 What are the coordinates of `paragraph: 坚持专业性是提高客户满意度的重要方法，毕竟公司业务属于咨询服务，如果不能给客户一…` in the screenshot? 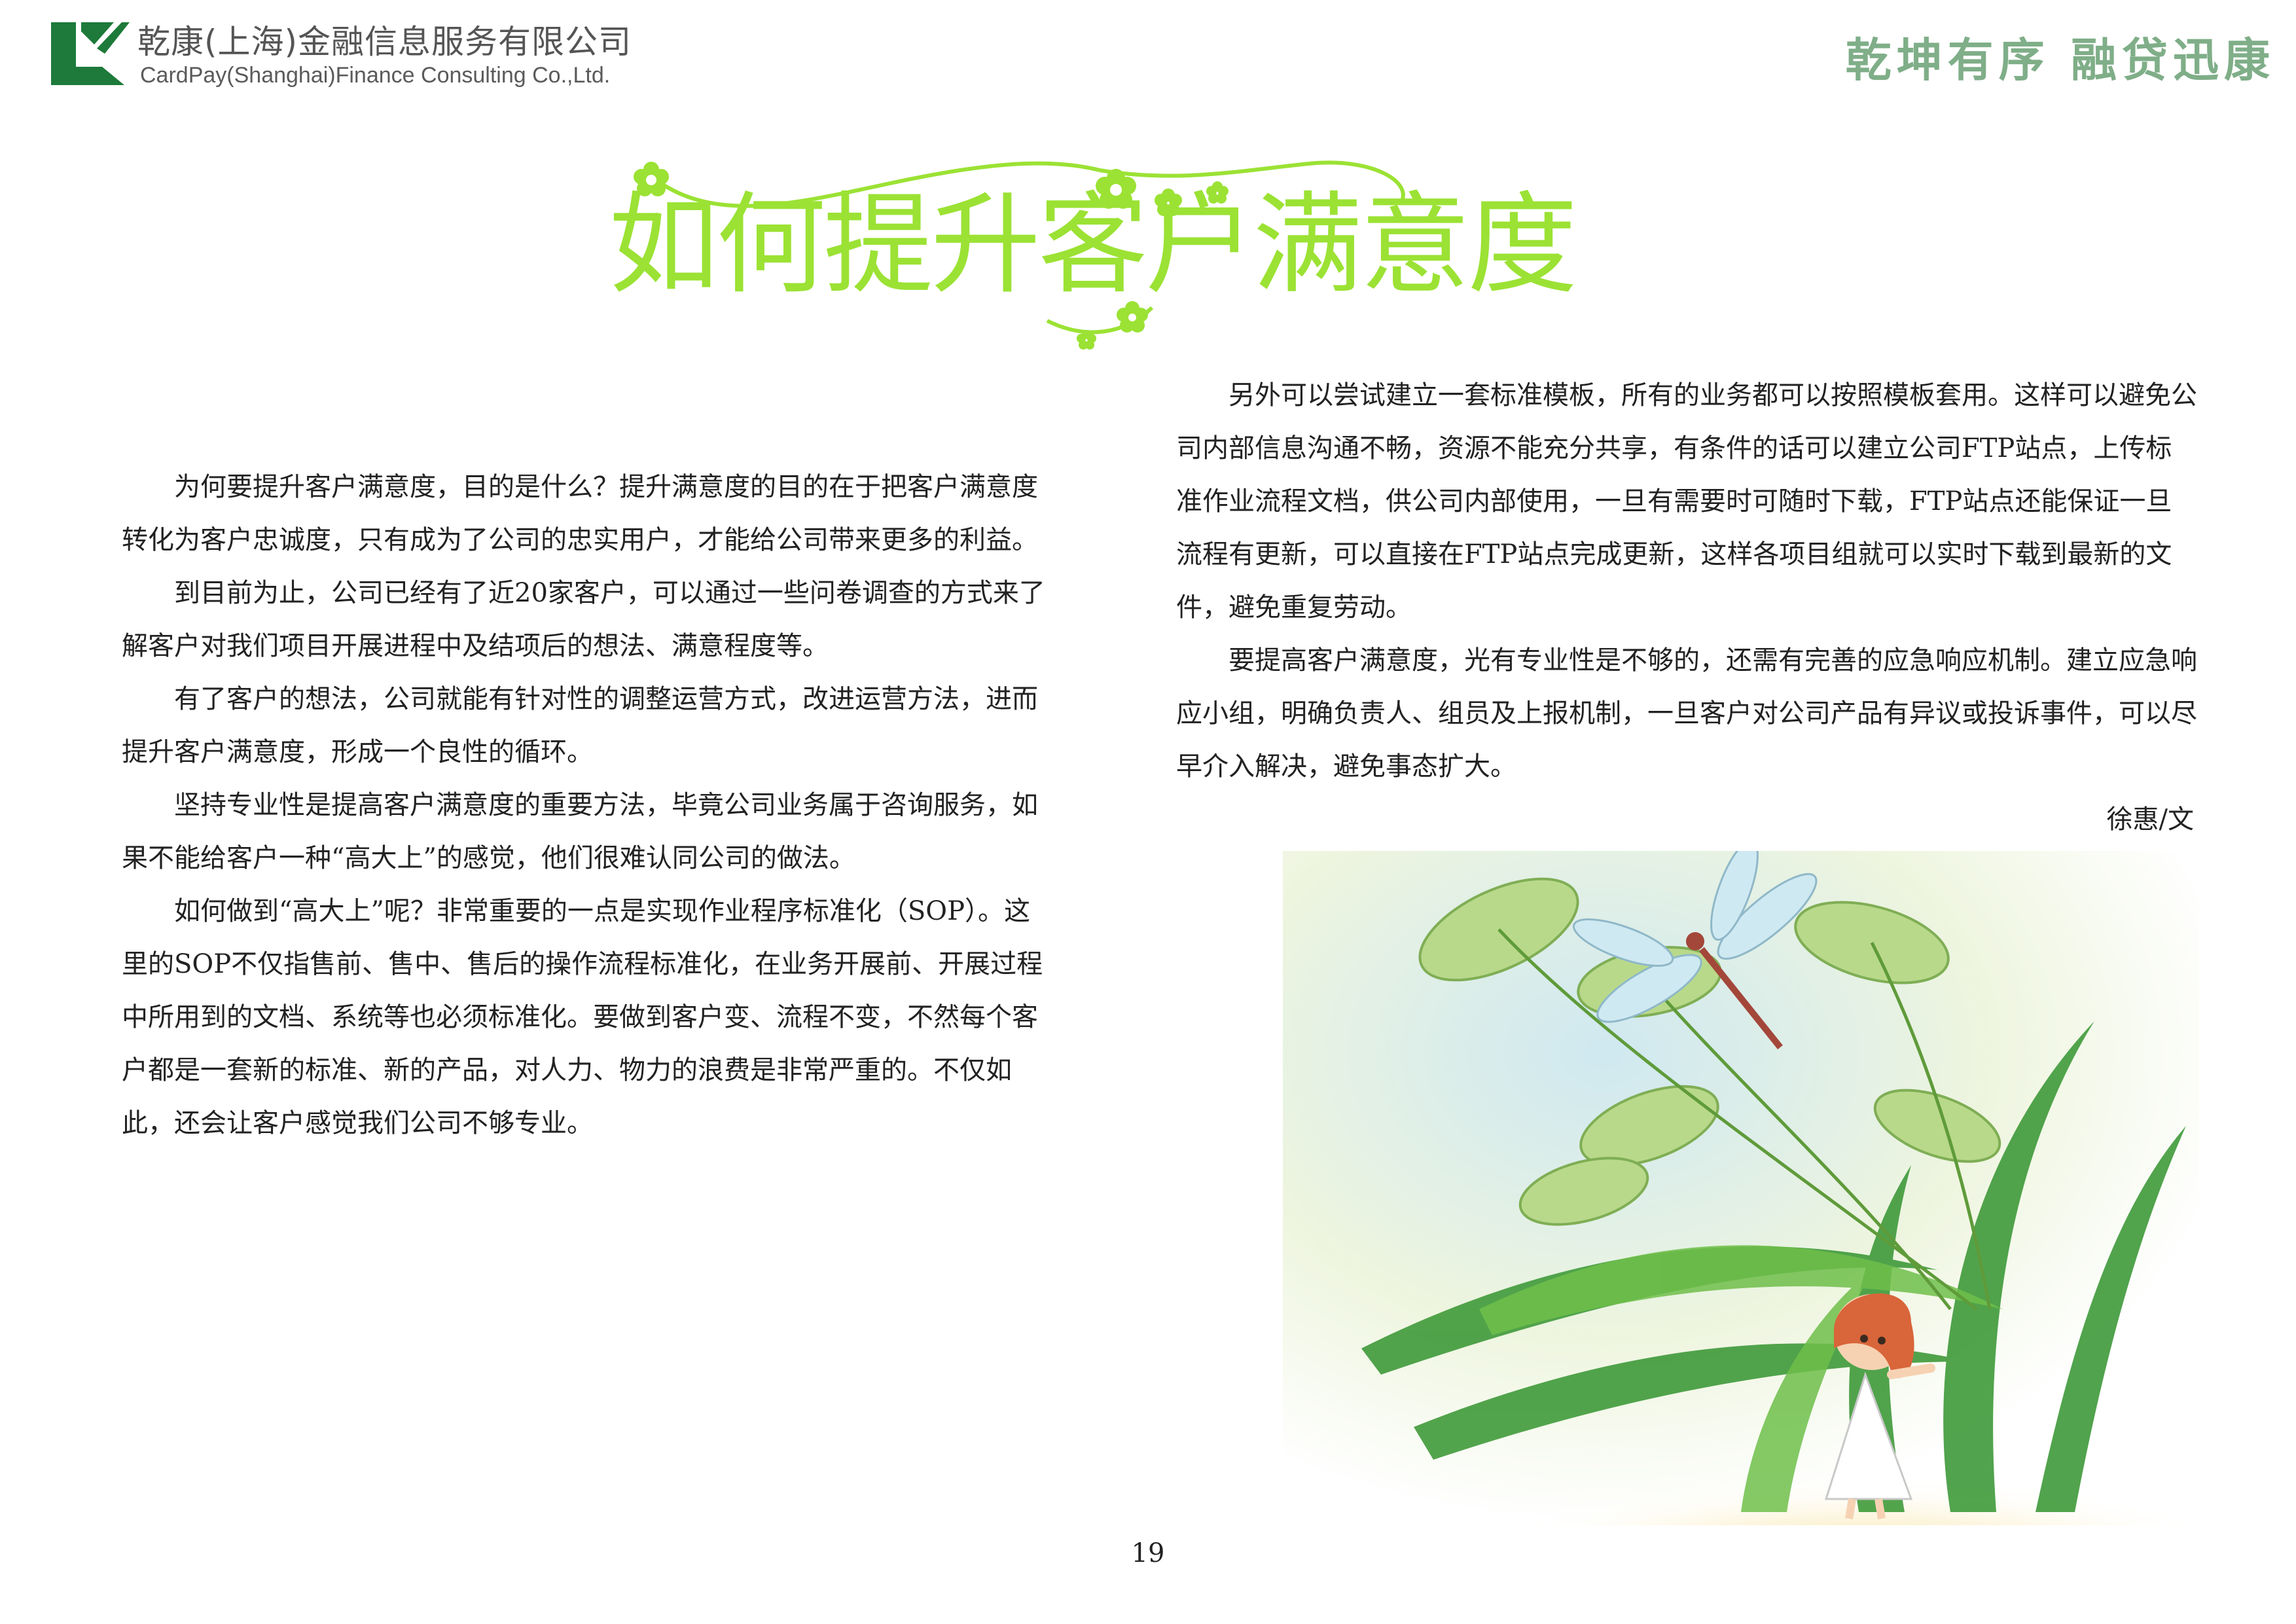 It's located at (580, 831).